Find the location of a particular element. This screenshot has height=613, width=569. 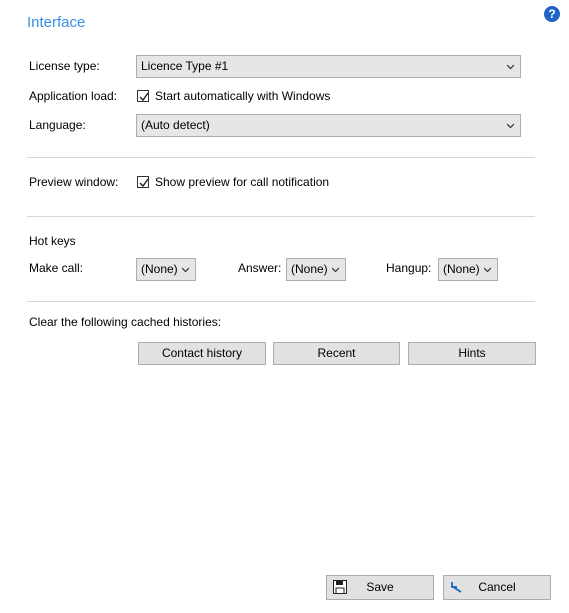

preview-window-label: Preview window: is located at coordinates (74, 182).